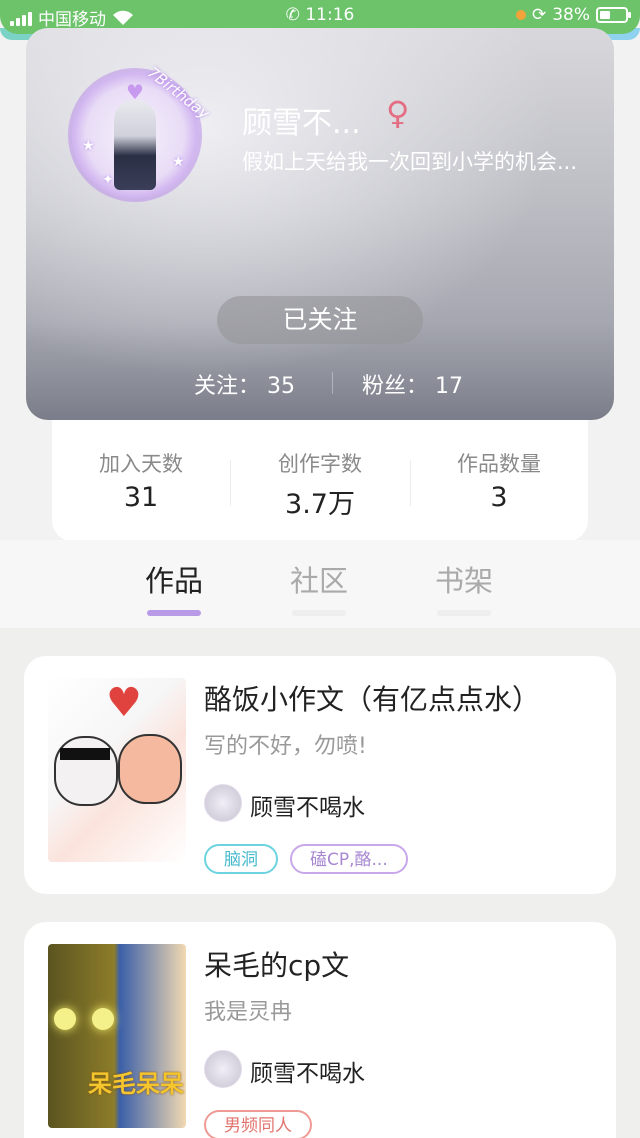 This screenshot has height=1138, width=640. What do you see at coordinates (285, 746) in the screenshot?
I see `work-description: 写的不好，勿喷!` at bounding box center [285, 746].